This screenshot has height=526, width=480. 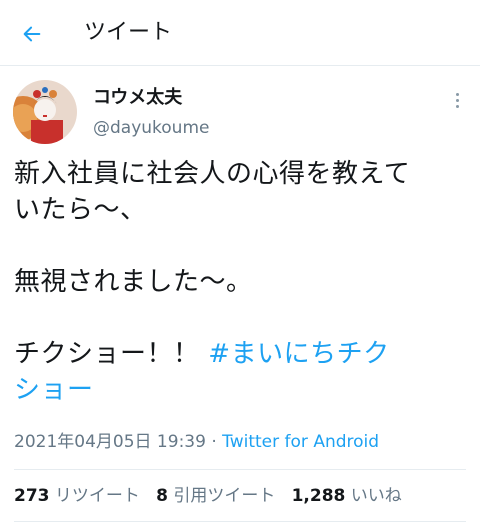 What do you see at coordinates (133, 282) in the screenshot?
I see `tweet-line: 無視されました～。` at bounding box center [133, 282].